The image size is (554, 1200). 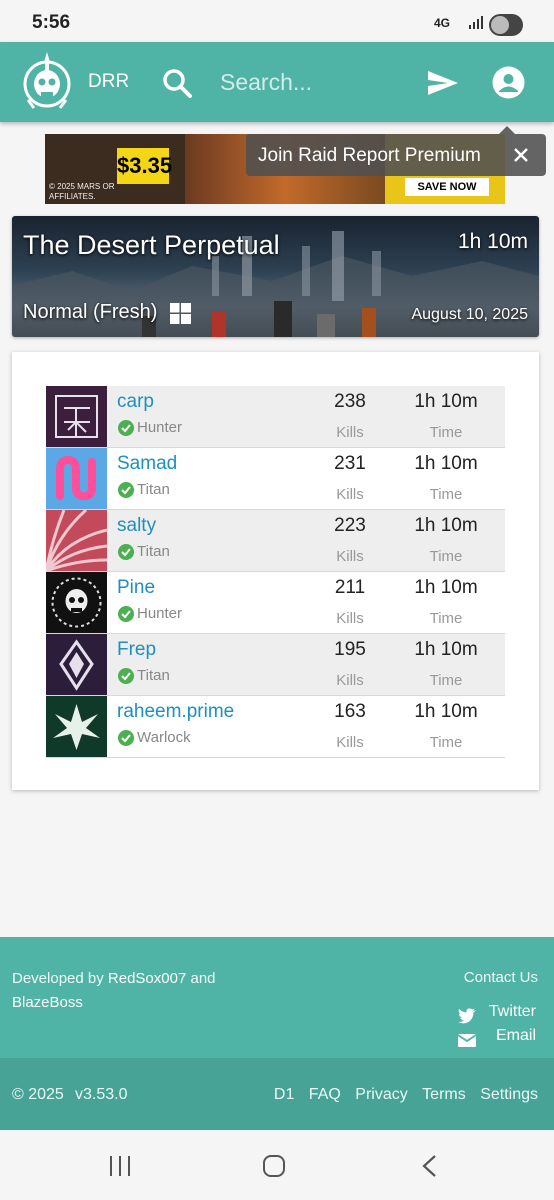 I want to click on activity-duration: 1h 10m, so click(x=492, y=241).